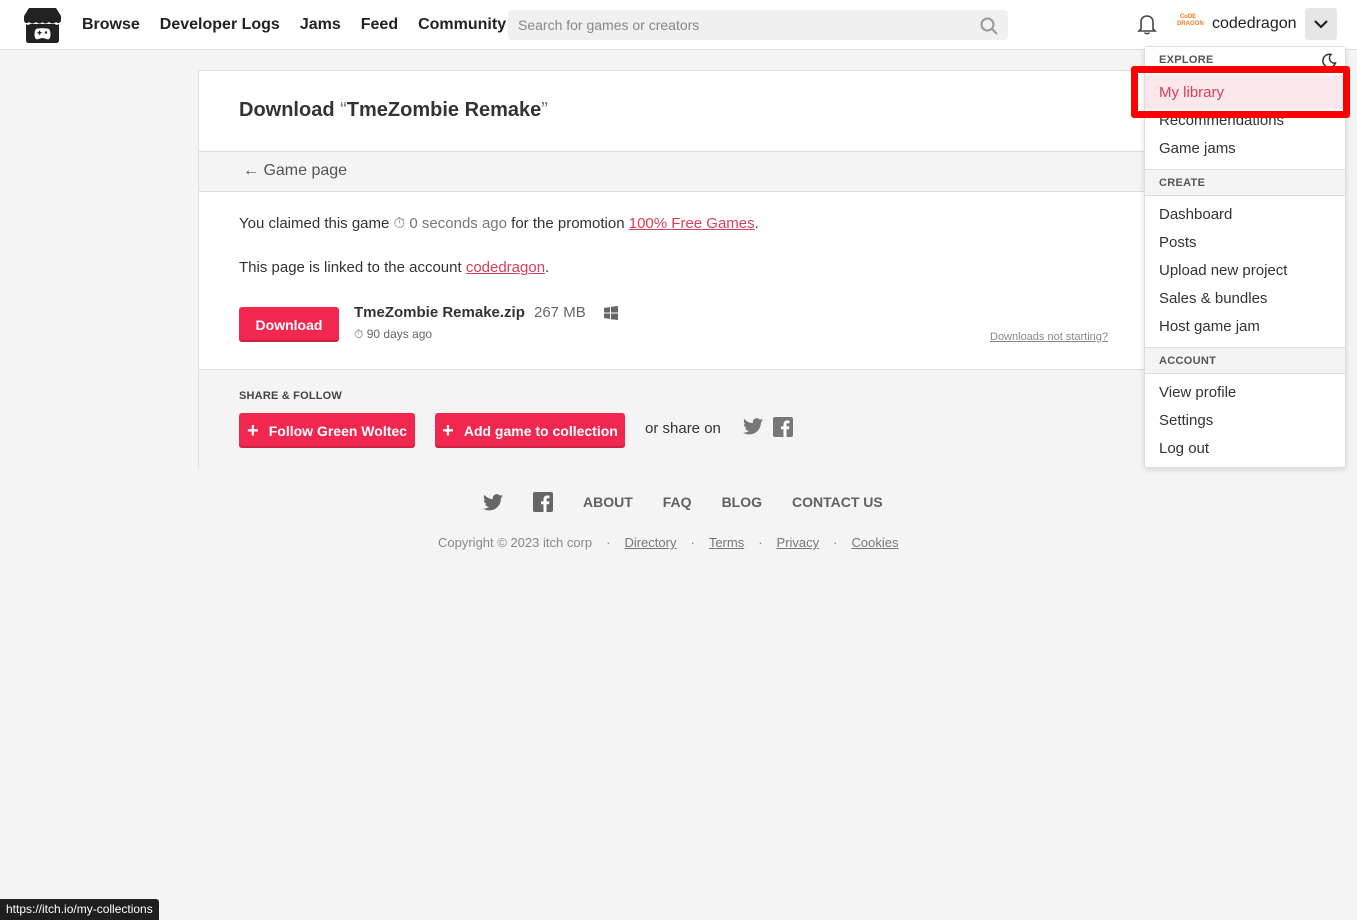 The width and height of the screenshot is (1357, 920). Describe the element at coordinates (439, 312) in the screenshot. I see `file-name: TmeZombie Remake.zip` at that location.